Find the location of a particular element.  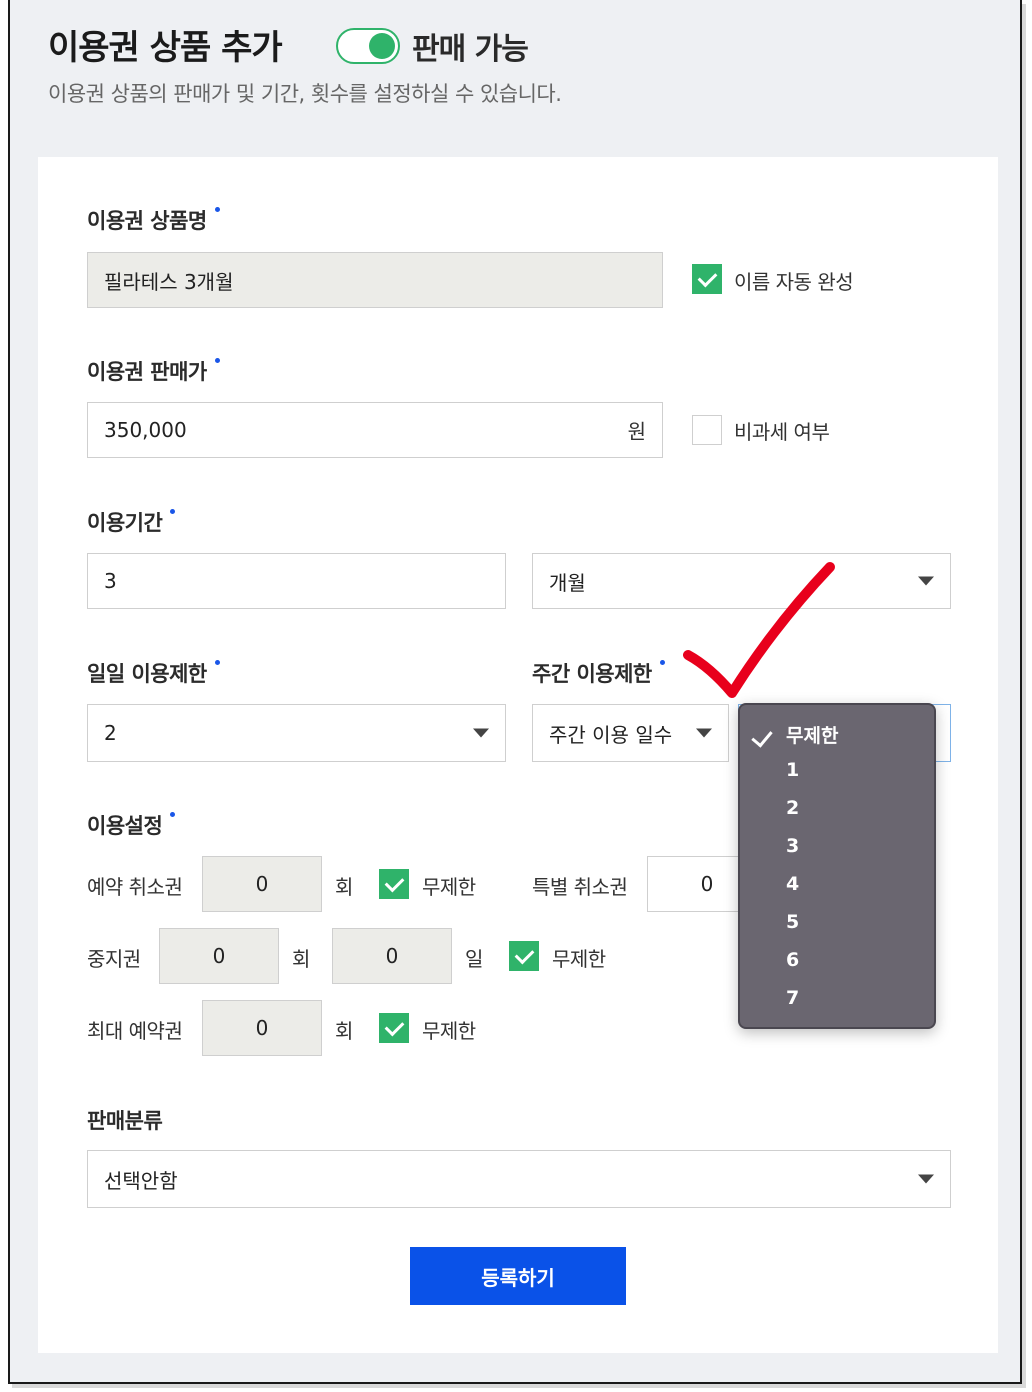

period-input: 3 is located at coordinates (296, 581).